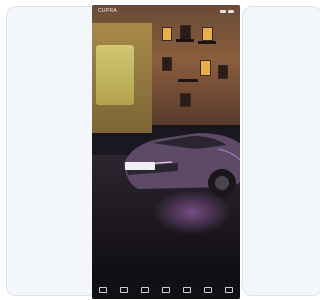 This screenshot has height=300, width=320. I want to click on menu-icon, so click(223, 11).